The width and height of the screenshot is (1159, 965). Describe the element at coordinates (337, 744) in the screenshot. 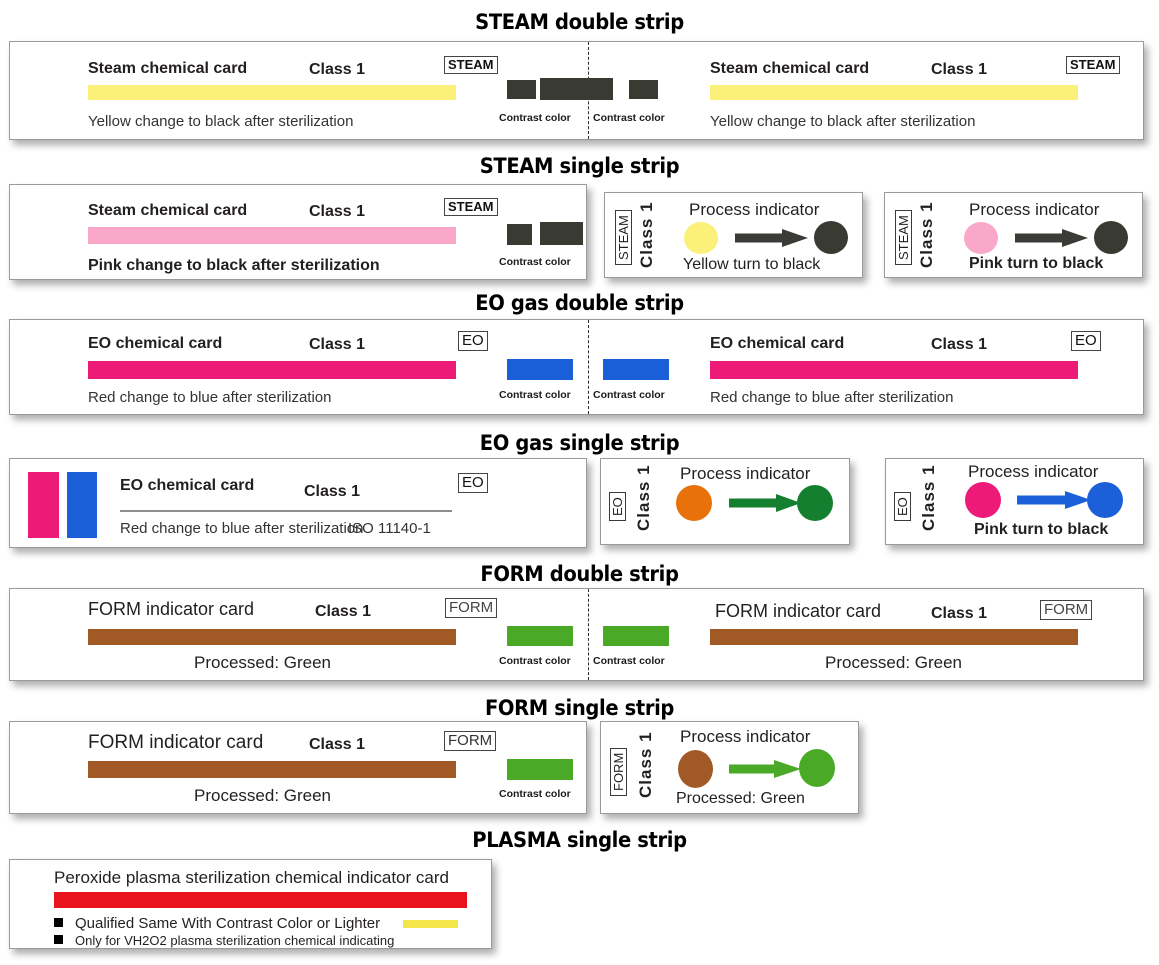

I see `form-single-class: Class 1` at that location.